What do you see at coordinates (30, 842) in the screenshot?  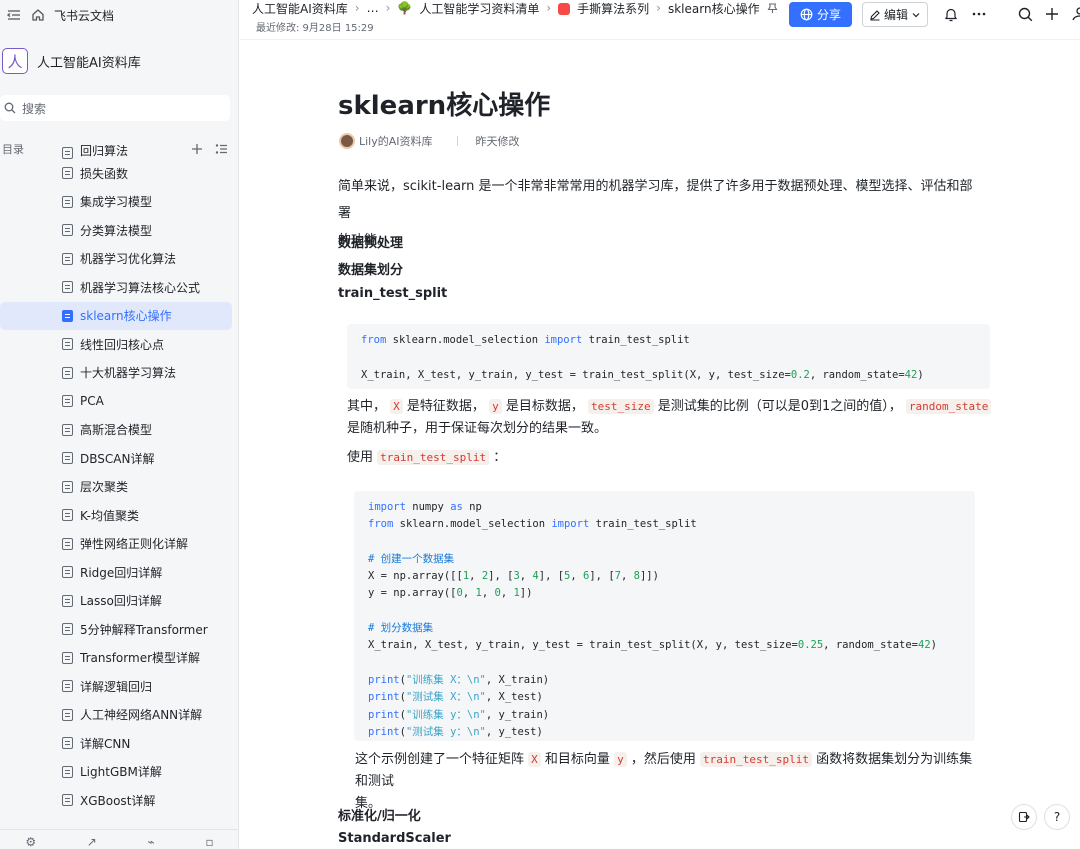 I see `settings-icon: ⚙` at bounding box center [30, 842].